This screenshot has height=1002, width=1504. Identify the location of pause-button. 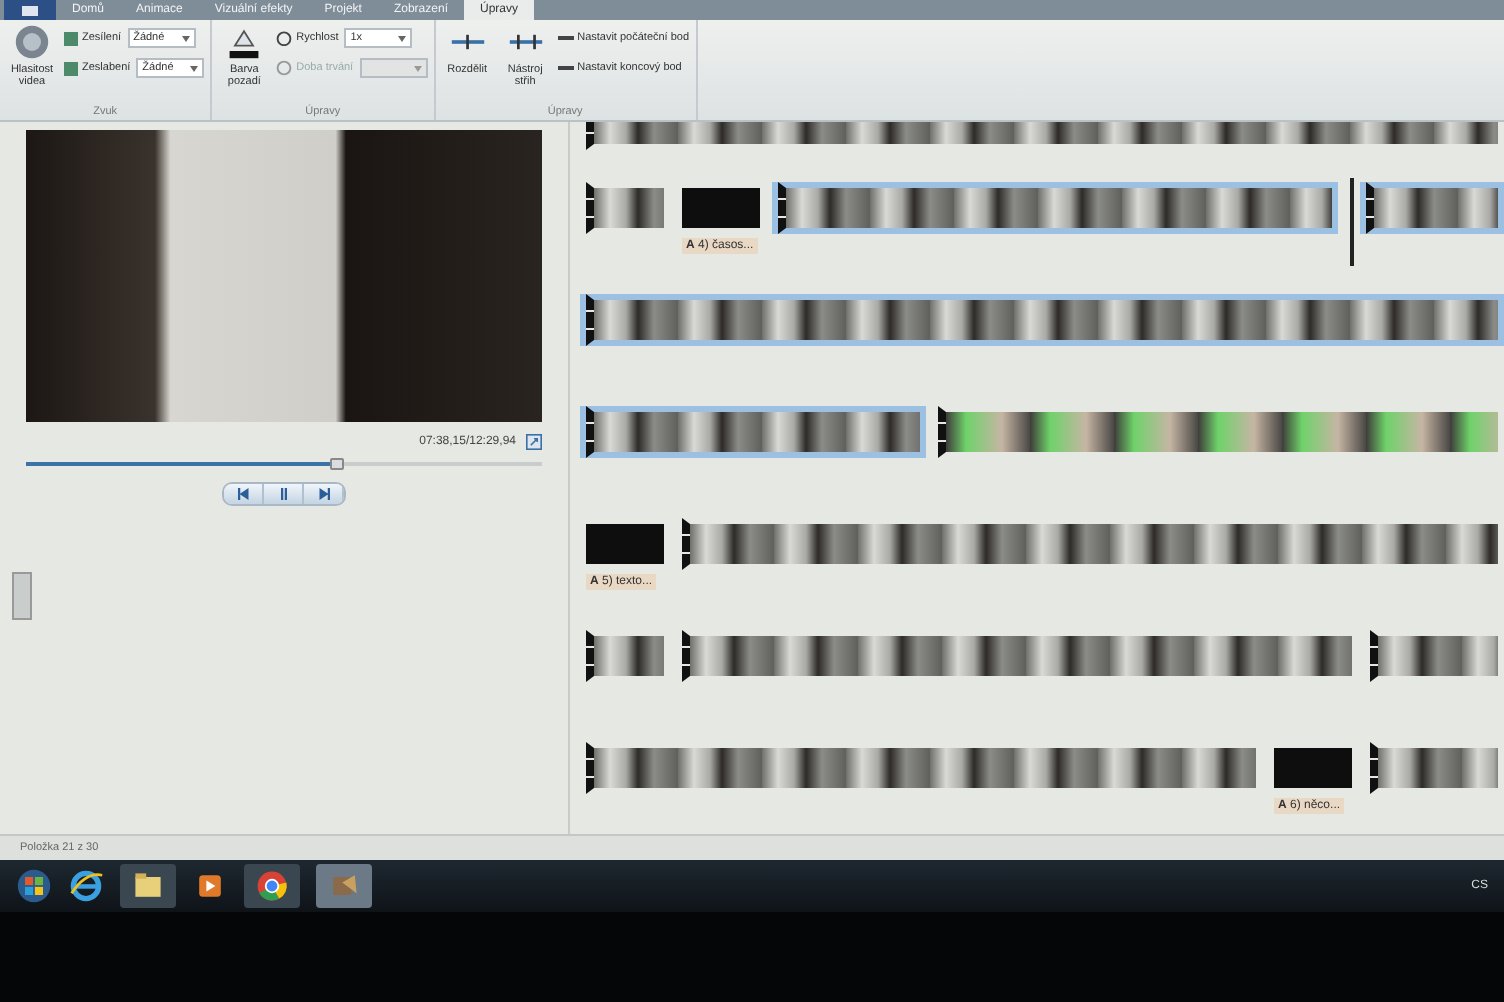
(284, 494).